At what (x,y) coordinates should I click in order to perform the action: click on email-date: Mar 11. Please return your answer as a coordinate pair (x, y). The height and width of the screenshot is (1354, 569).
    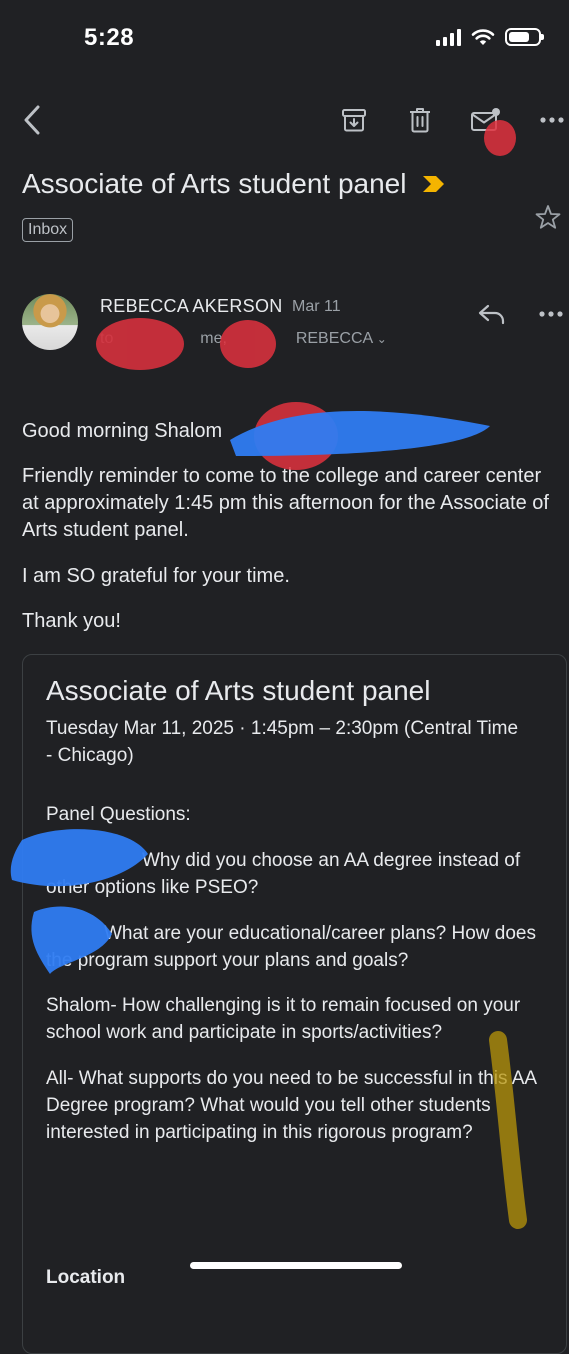
    Looking at the image, I should click on (316, 306).